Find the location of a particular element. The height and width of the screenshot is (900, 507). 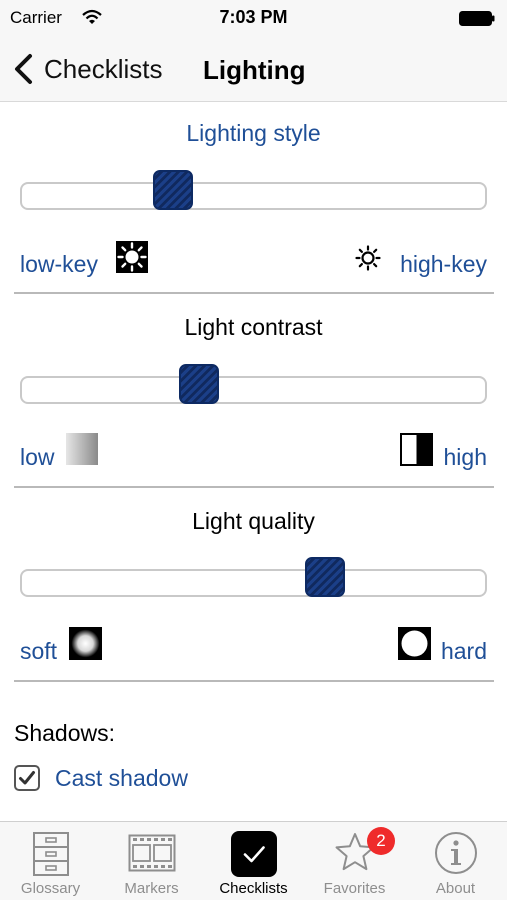

lighting-style-slider is located at coordinates (253, 190).